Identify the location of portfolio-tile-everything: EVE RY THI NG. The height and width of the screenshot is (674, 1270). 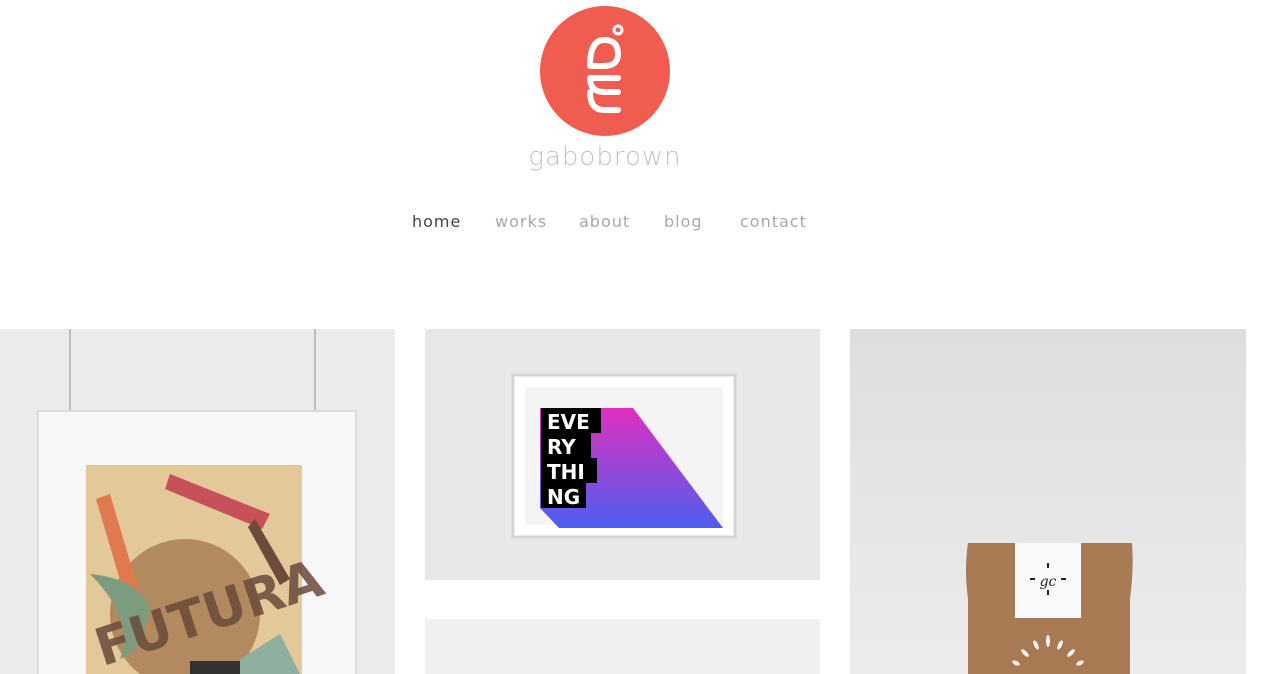
(622, 454).